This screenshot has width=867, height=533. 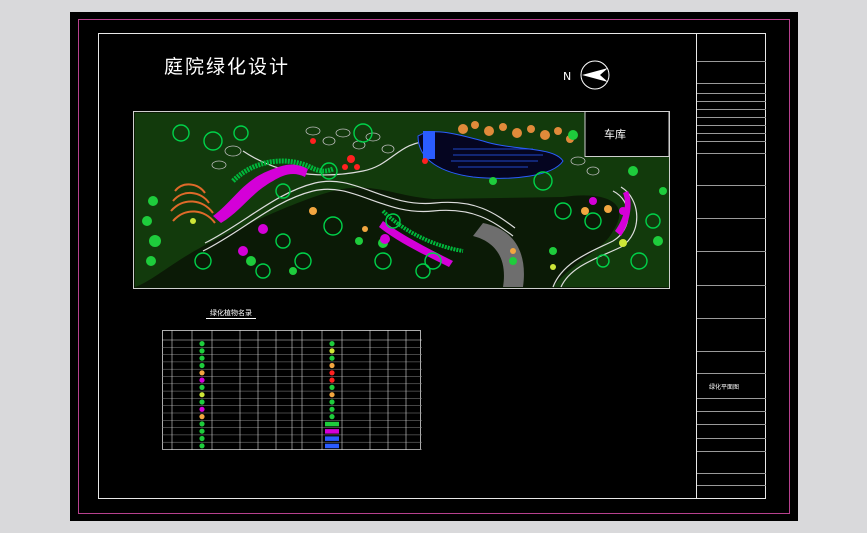 I want to click on garage-box, so click(x=627, y=134).